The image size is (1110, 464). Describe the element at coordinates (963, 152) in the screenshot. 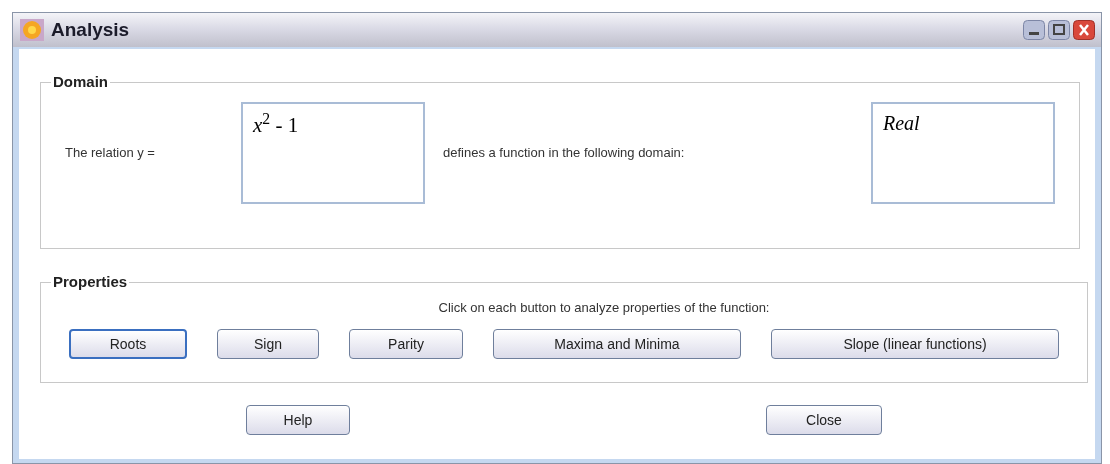

I see `domain-field: Real` at that location.